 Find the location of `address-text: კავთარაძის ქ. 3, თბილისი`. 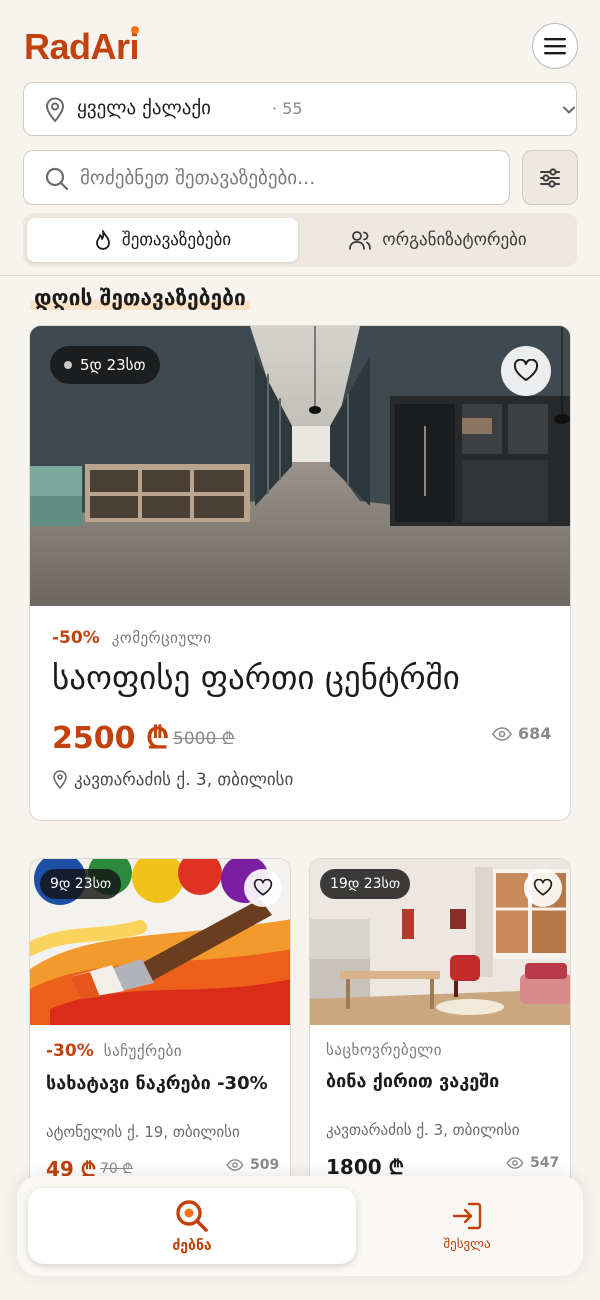

address-text: კავთარაძის ქ. 3, თბილისი is located at coordinates (184, 780).